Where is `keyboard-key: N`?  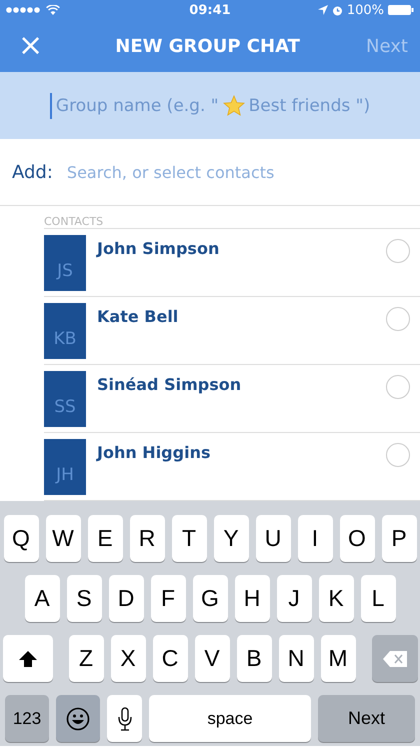 keyboard-key: N is located at coordinates (296, 658).